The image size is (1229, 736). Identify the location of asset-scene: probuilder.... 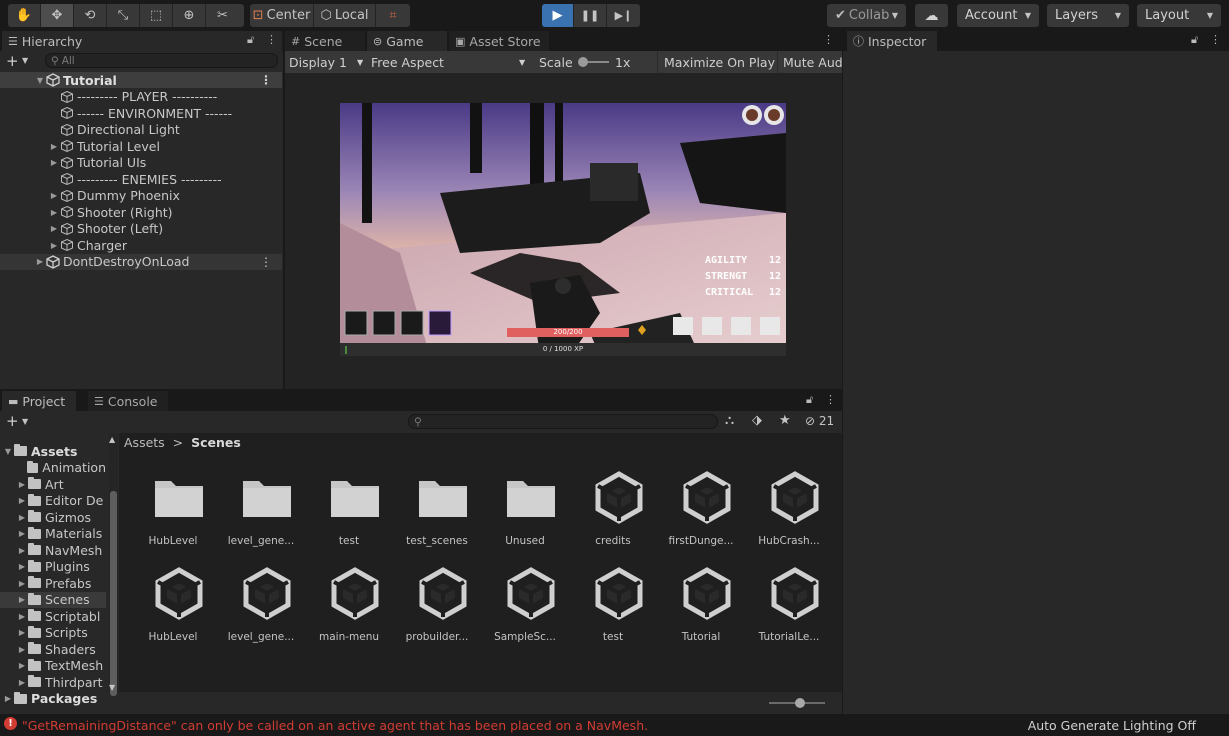
(437, 613).